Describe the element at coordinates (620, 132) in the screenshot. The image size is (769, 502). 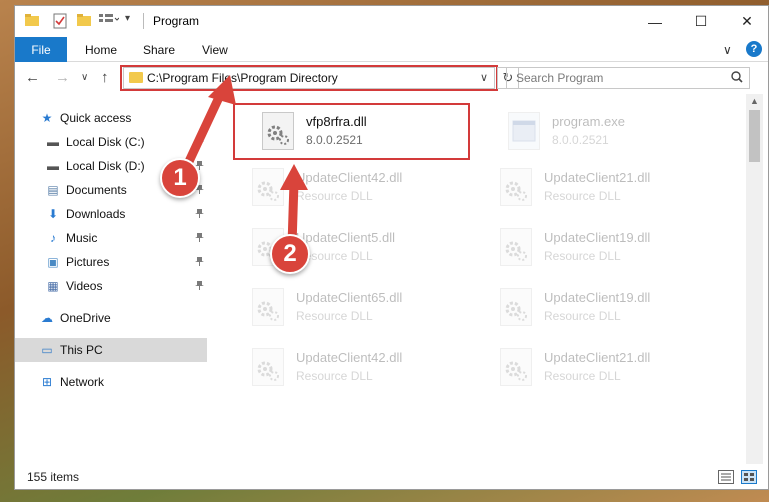
I see `file-item: program.exe 8.0.0.2521` at that location.